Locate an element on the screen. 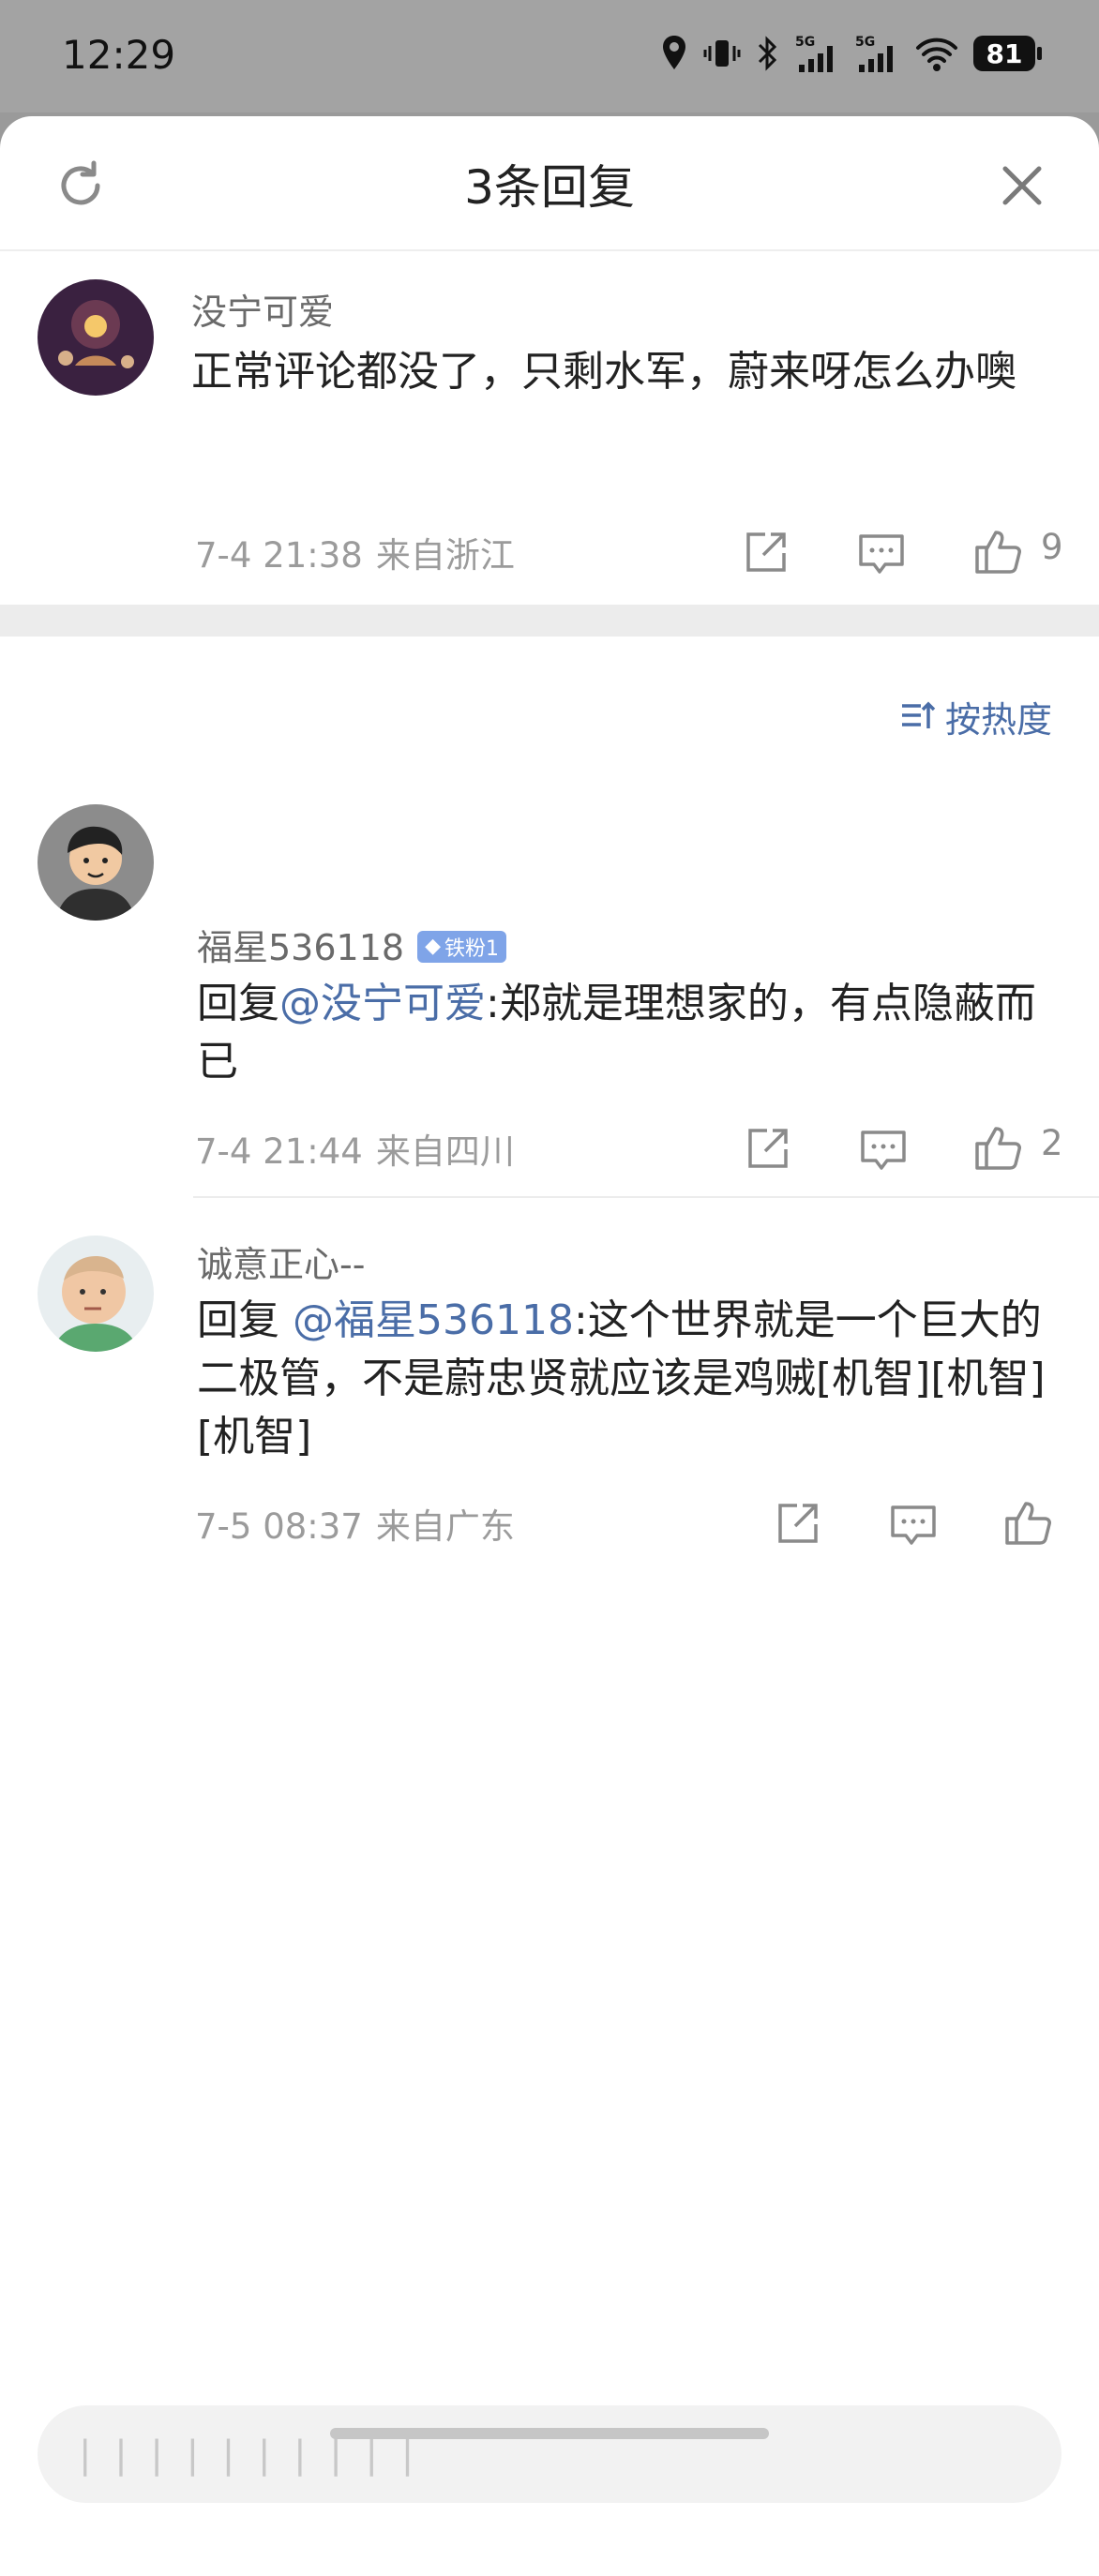 This screenshot has width=1099, height=2576. section-divider is located at coordinates (549, 621).